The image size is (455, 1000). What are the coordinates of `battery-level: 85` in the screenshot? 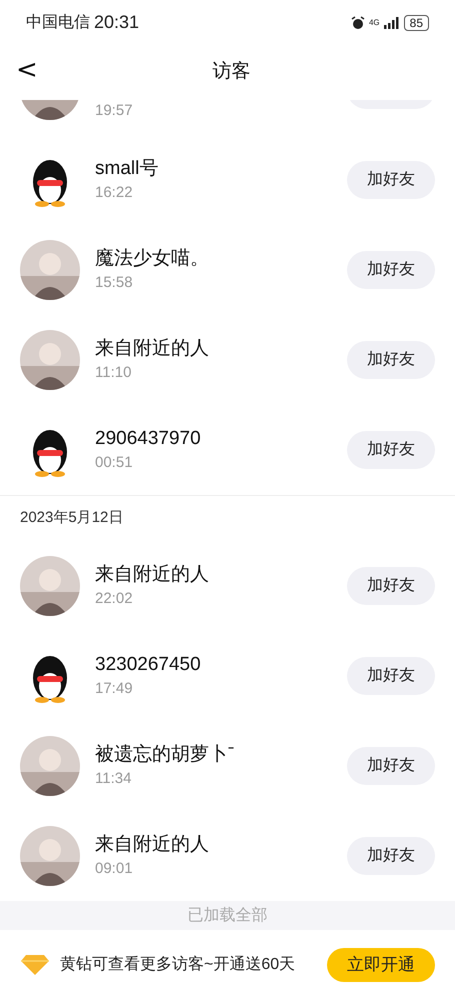 It's located at (416, 22).